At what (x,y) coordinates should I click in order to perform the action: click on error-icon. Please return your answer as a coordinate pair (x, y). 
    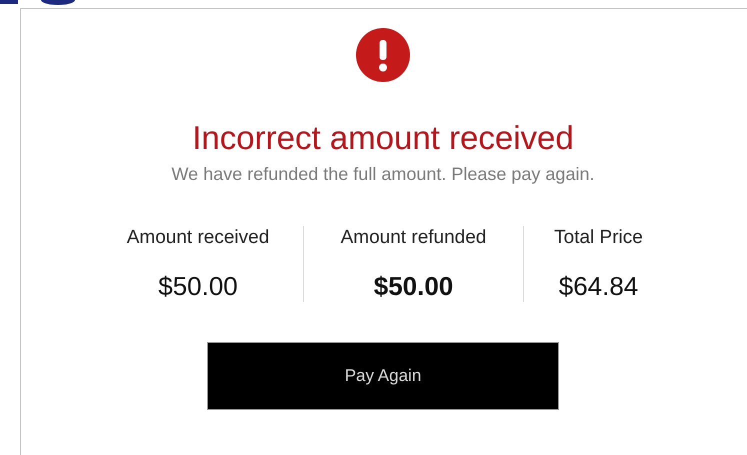
    Looking at the image, I should click on (383, 55).